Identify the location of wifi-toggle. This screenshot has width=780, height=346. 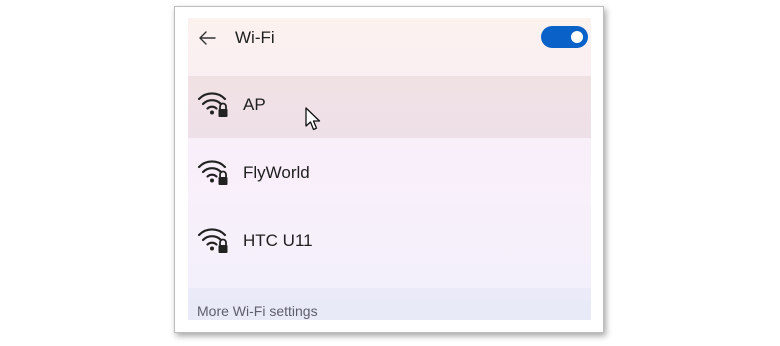
(564, 37).